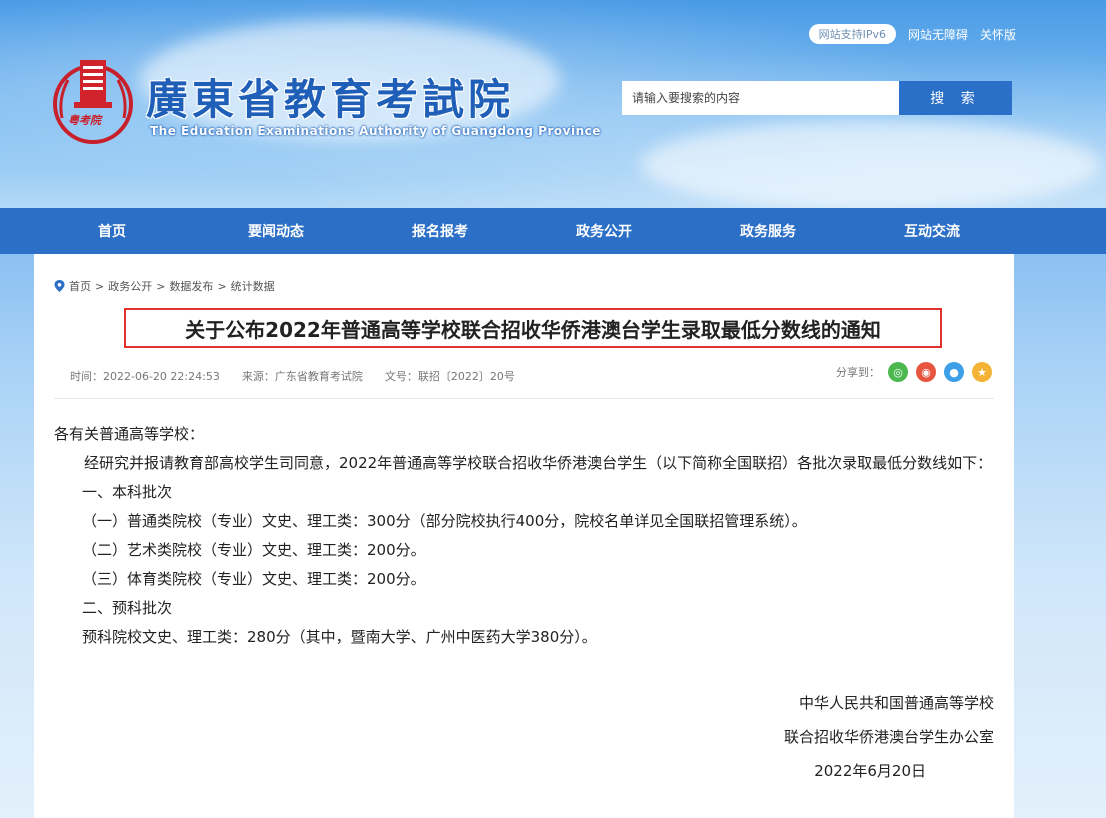 The width and height of the screenshot is (1106, 818). I want to click on signature-date: 2022年6月20日, so click(870, 771).